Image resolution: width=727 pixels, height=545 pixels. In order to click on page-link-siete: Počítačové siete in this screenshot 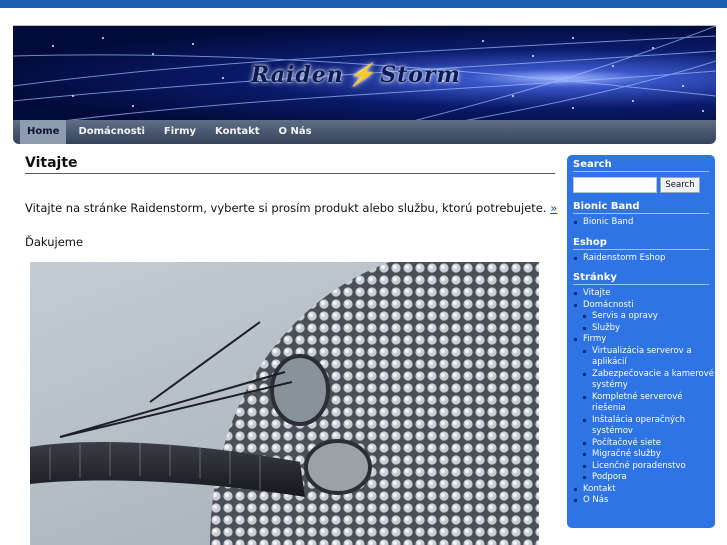, I will do `click(641, 444)`.